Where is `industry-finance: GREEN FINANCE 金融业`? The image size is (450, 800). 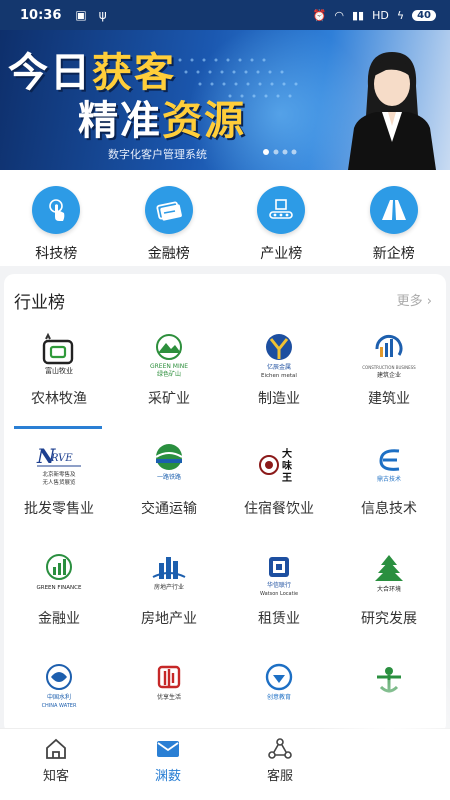
industry-finance: GREEN FINANCE 金融业 is located at coordinates (59, 589).